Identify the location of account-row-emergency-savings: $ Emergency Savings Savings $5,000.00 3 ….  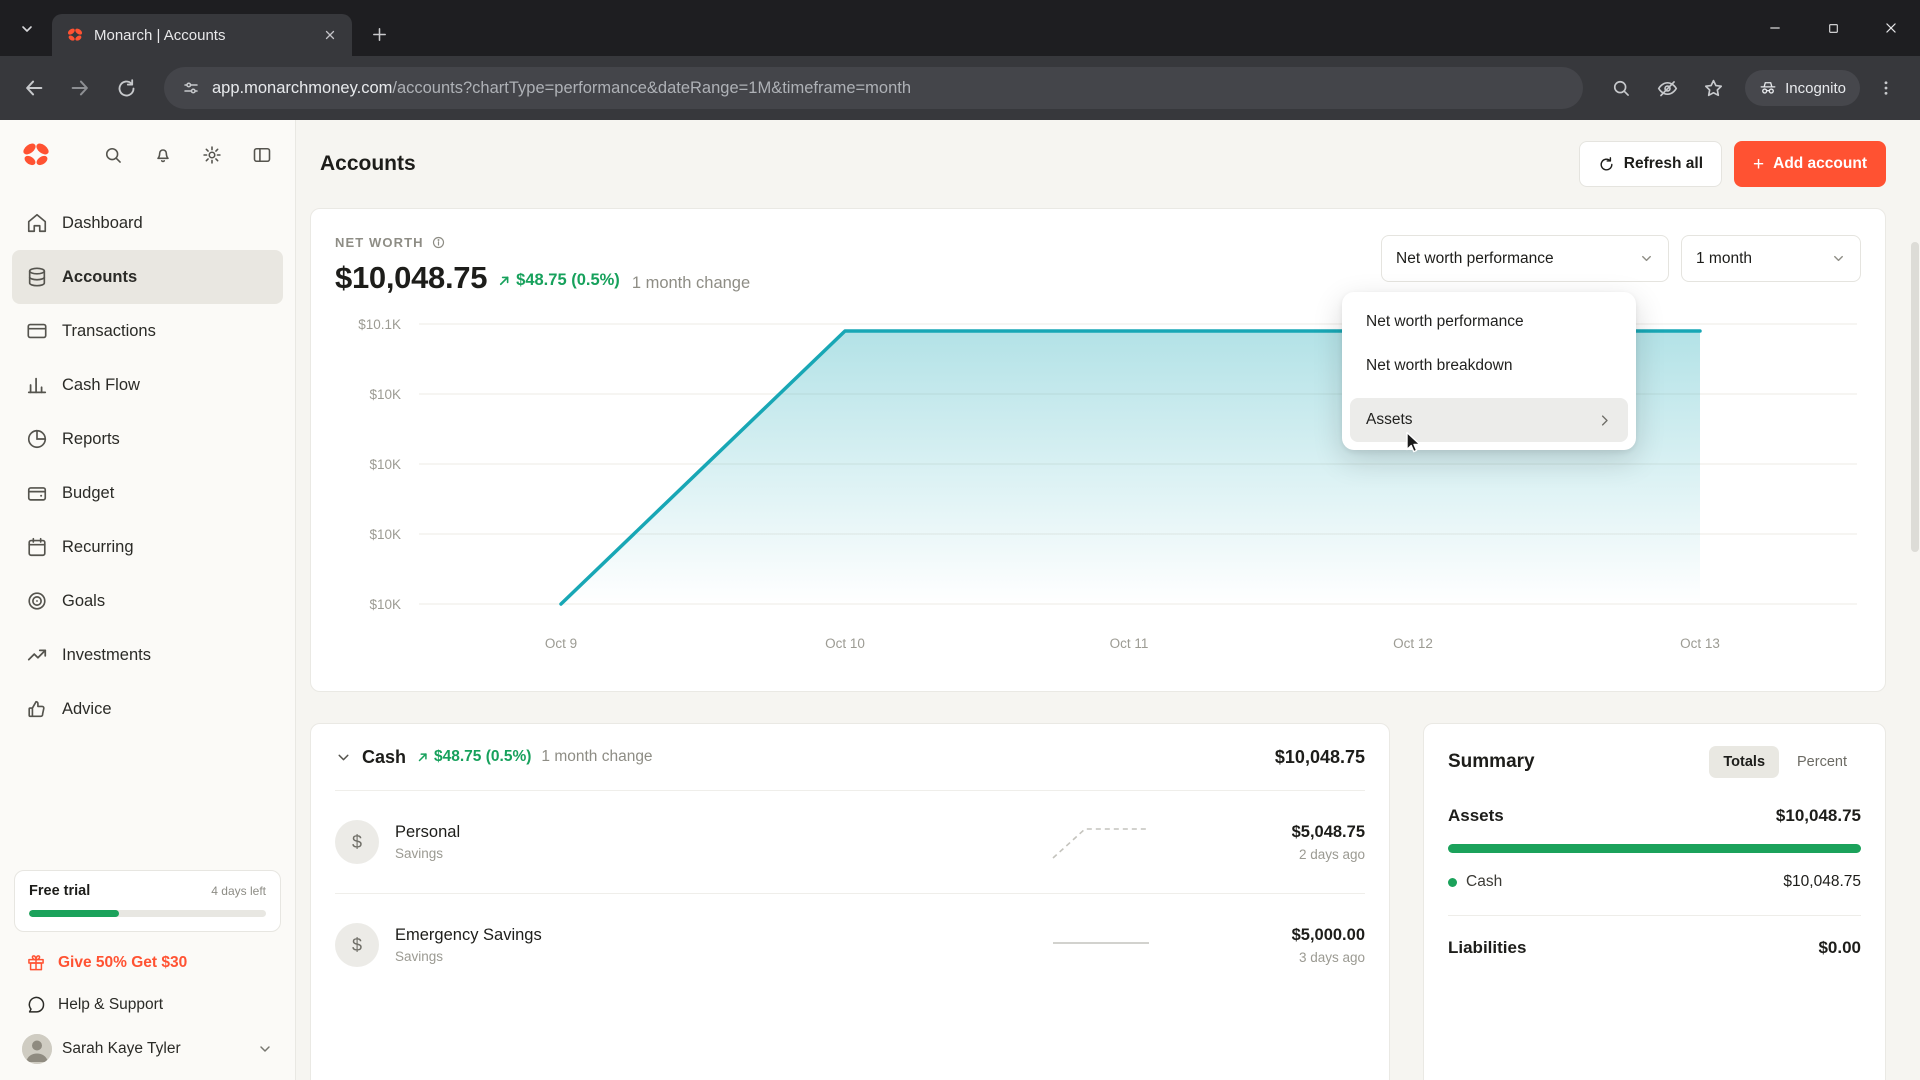
(850, 944).